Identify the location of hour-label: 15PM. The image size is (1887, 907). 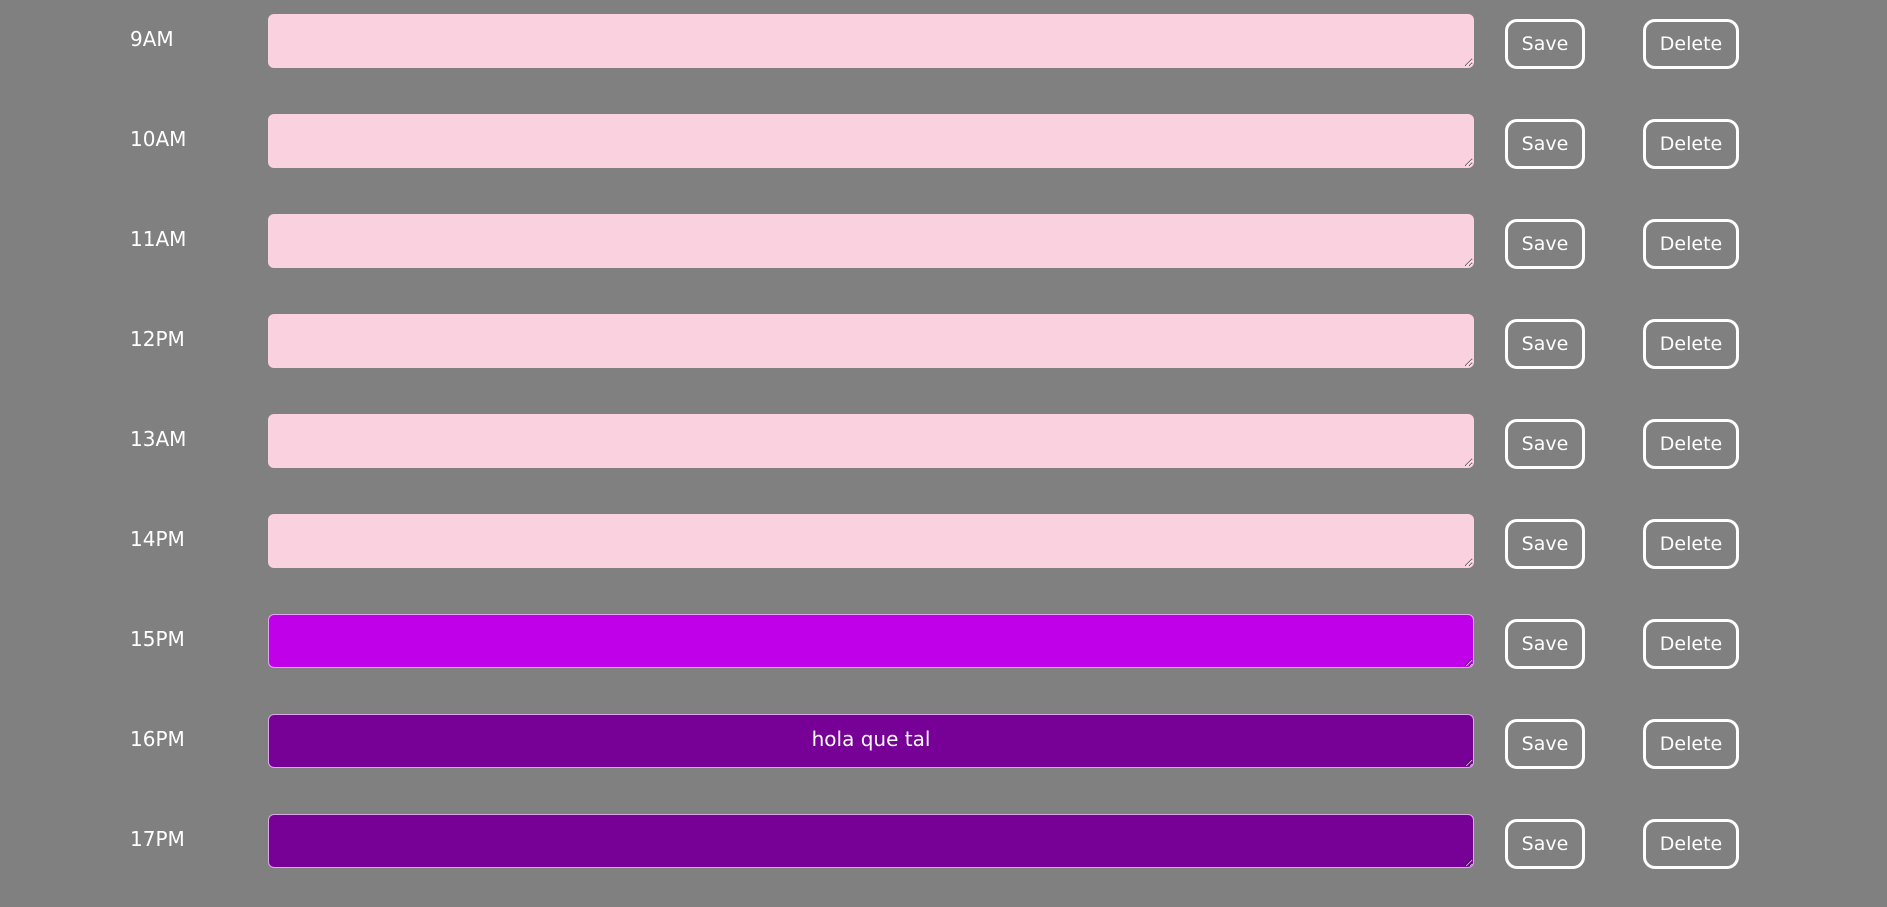
(157, 639).